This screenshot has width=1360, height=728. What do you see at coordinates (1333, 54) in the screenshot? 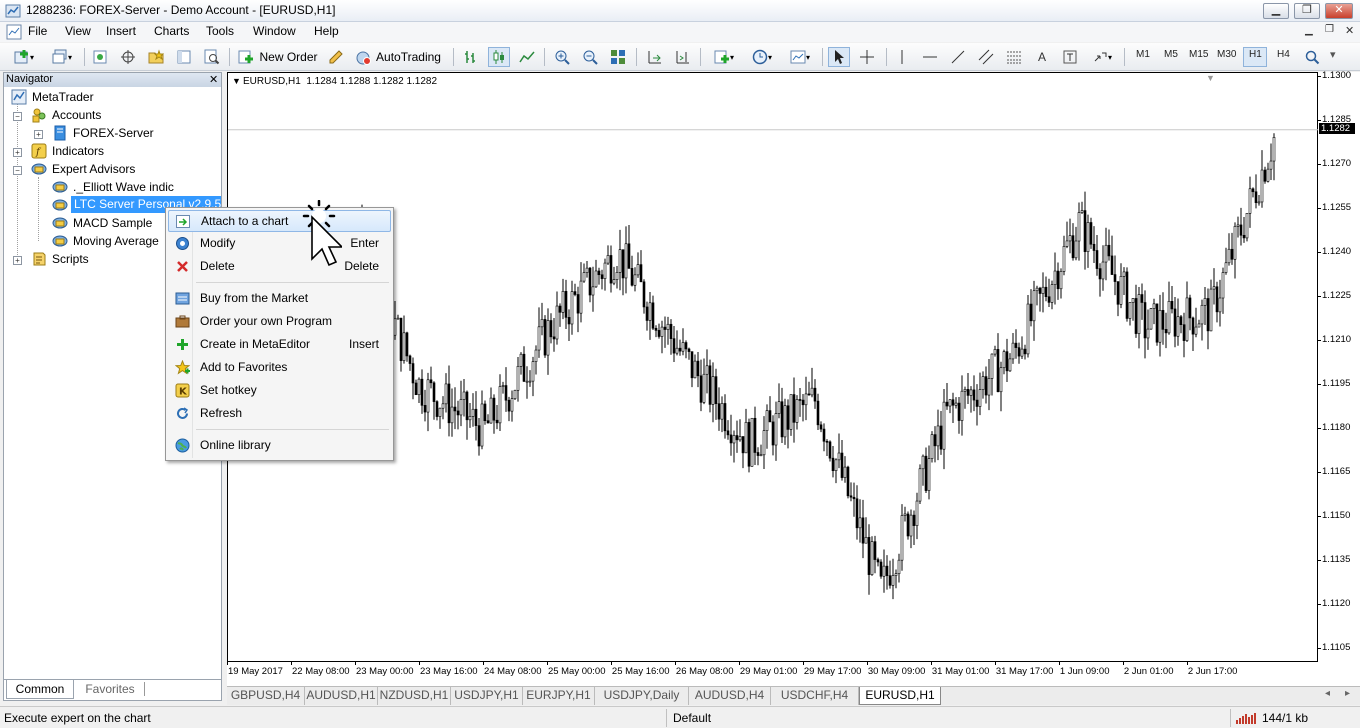
I see `toolbar-more-icon: ▾` at bounding box center [1333, 54].